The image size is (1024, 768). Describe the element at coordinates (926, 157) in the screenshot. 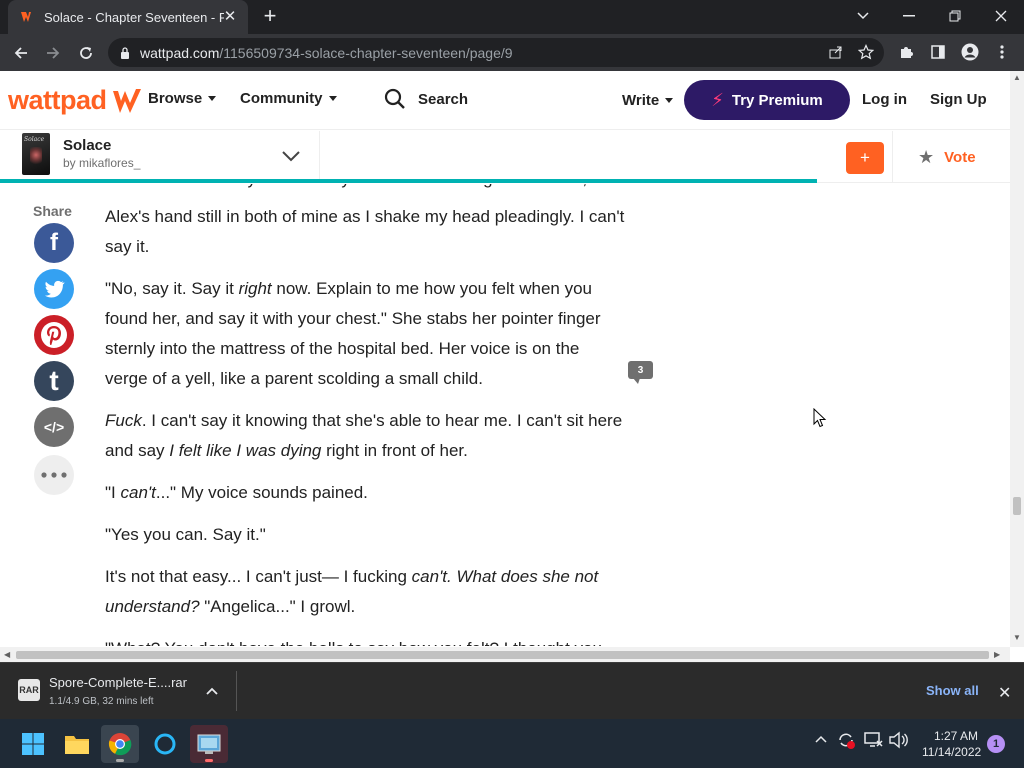

I see `star-icon: ★` at that location.